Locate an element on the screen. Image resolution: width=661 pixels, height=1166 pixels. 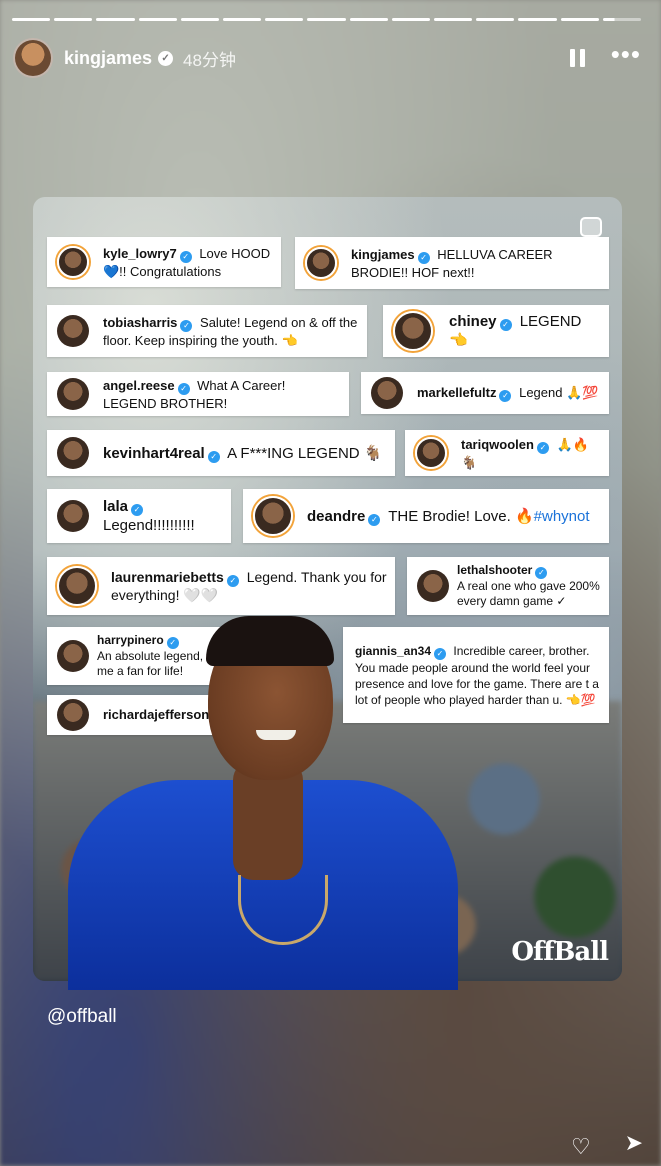
comment-card: deandre ✓ THE Brodie! Love. 🔥#whynot is located at coordinates (426, 516).